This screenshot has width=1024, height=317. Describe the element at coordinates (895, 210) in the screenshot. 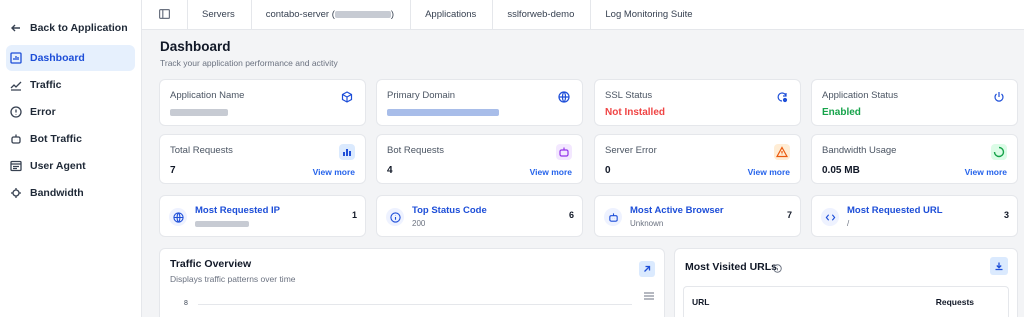

I see `mini-card-title: Most Requested URL` at that location.